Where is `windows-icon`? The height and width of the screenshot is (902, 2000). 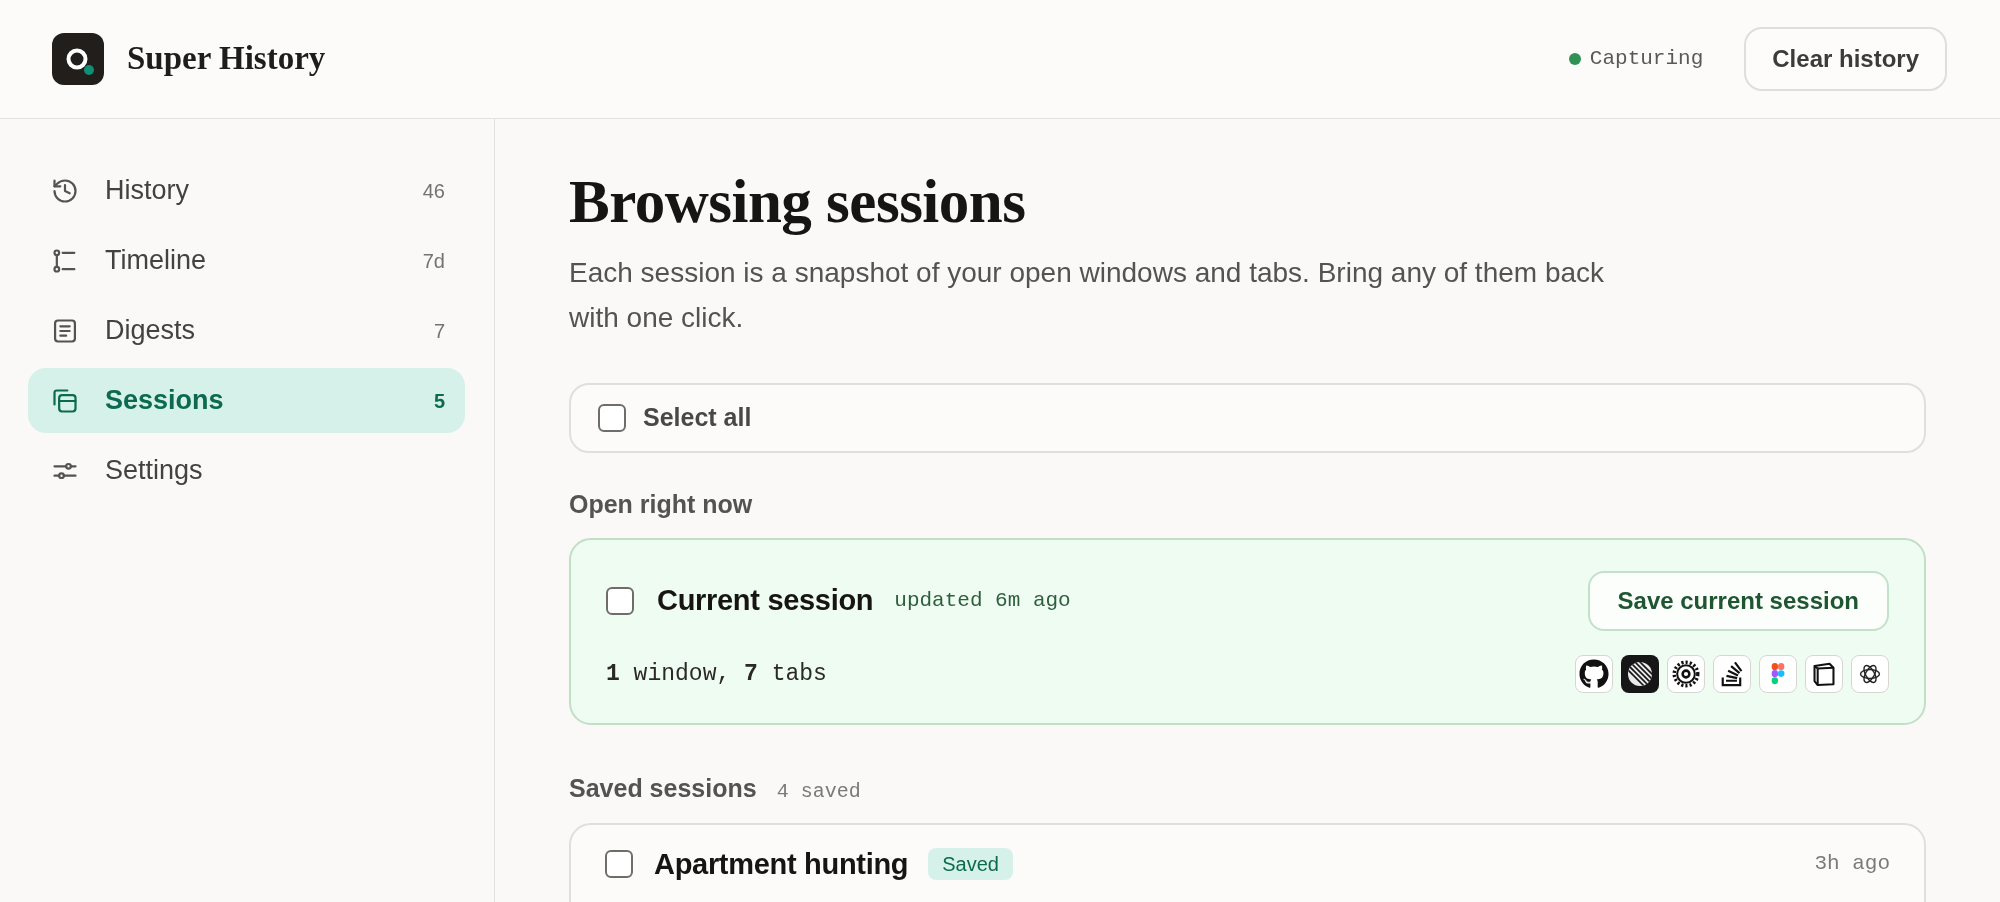
windows-icon is located at coordinates (65, 400).